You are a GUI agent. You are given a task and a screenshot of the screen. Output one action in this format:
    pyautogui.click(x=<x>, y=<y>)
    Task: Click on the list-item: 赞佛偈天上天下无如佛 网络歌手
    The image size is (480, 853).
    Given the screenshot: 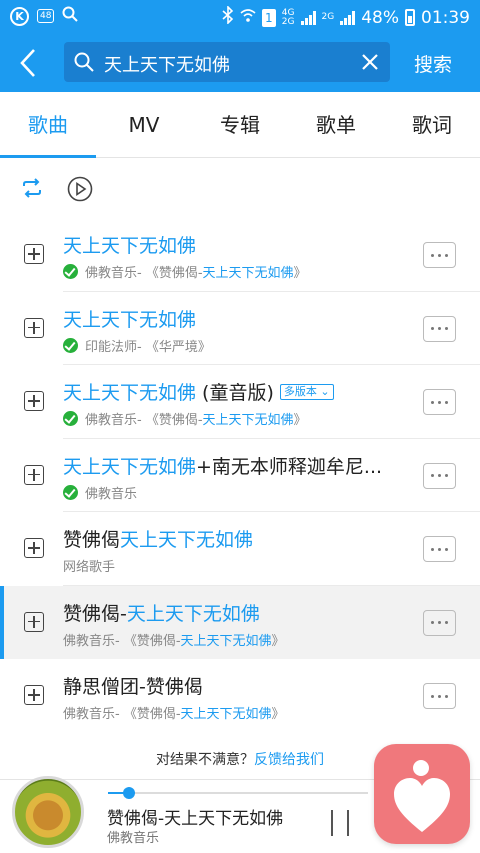 What is the action you would take?
    pyautogui.click(x=240, y=549)
    